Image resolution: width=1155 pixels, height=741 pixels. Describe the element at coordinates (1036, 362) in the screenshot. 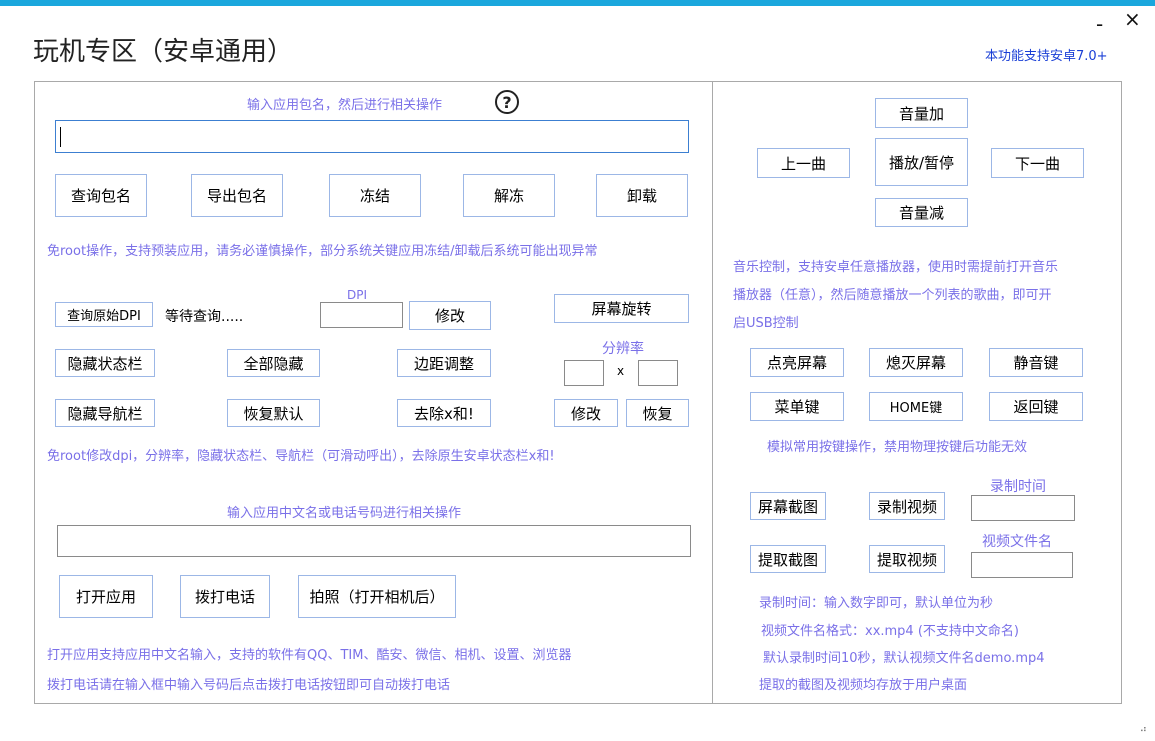

I see `mute-key-button: 静音键` at that location.